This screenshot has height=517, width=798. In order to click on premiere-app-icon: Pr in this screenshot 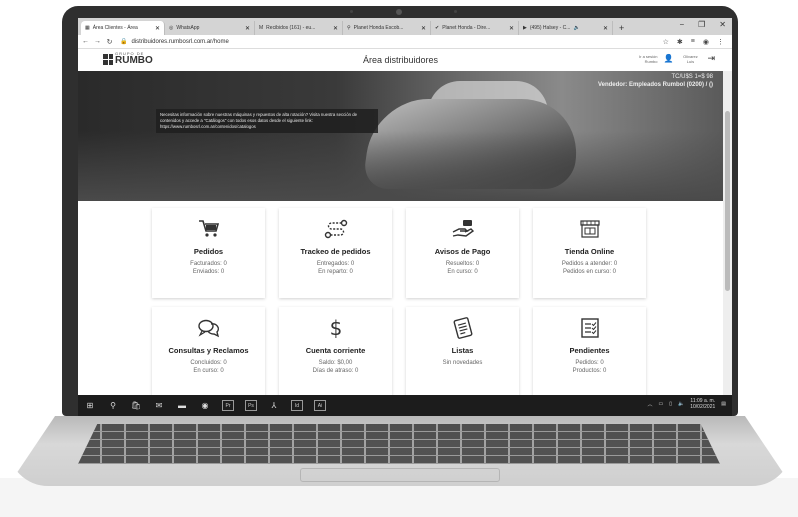, I will do `click(228, 405)`.